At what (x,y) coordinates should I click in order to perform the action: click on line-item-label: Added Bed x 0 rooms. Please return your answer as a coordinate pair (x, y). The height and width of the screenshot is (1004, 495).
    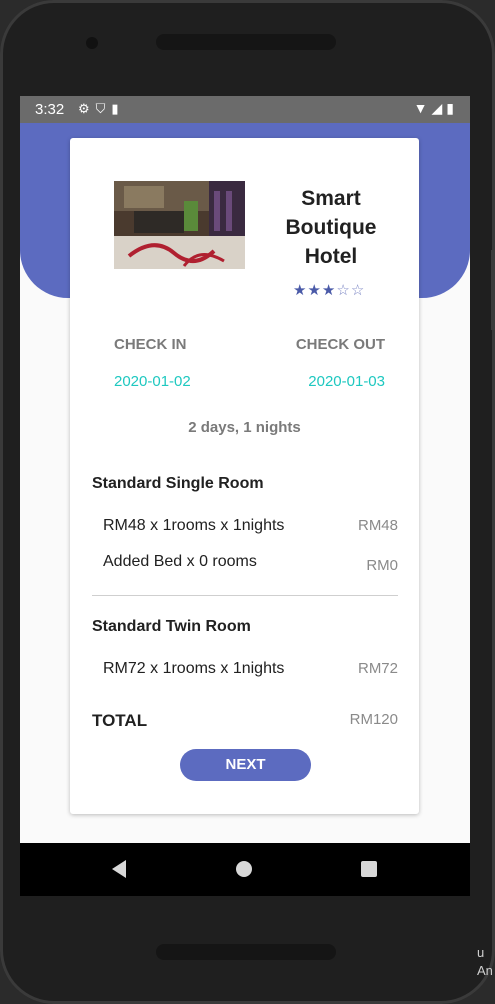
    Looking at the image, I should click on (180, 561).